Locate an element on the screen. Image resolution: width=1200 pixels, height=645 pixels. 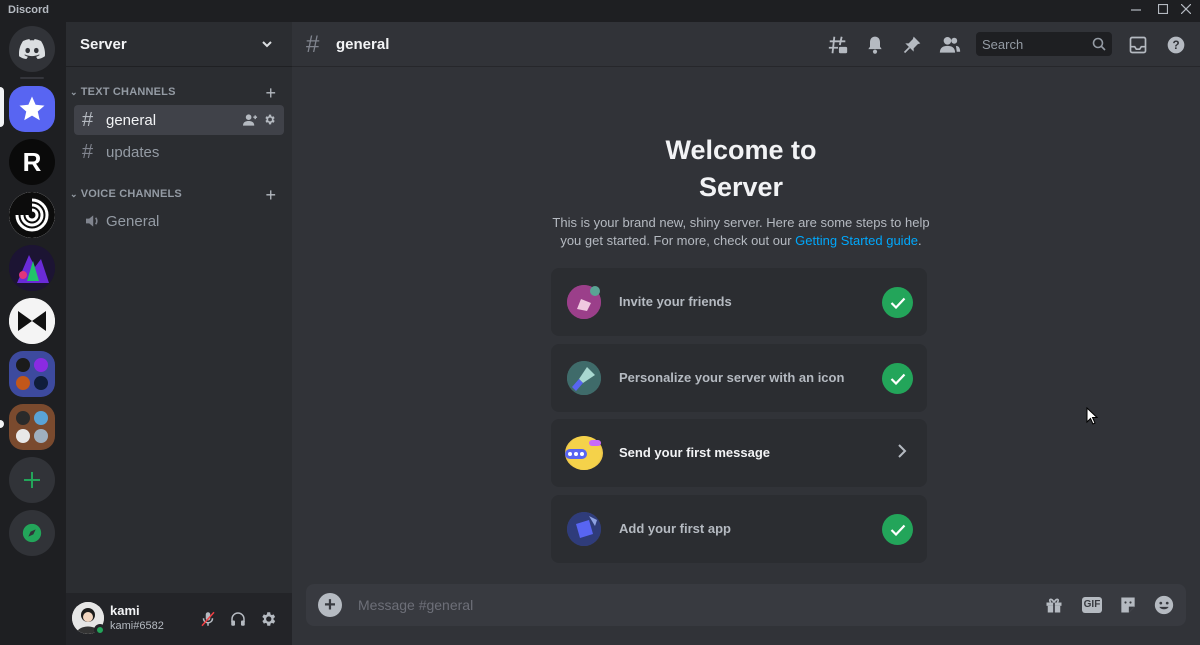
emoji-button is located at coordinates (1164, 605).